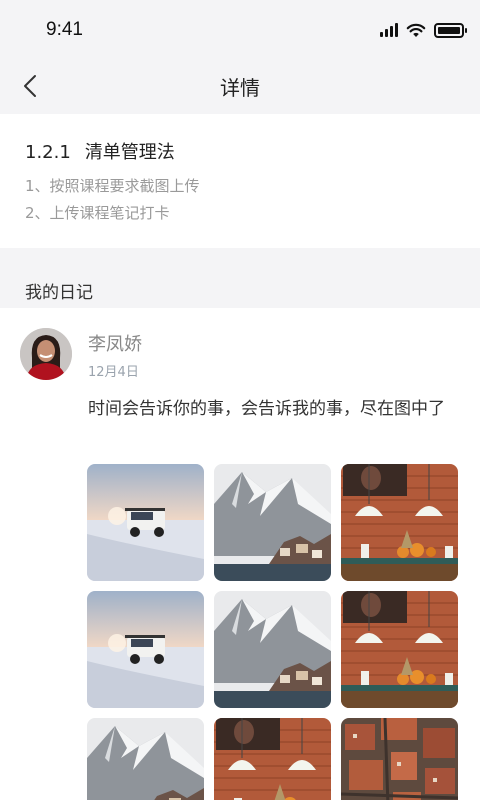  Describe the element at coordinates (416, 30) in the screenshot. I see `wifi-icon` at that location.